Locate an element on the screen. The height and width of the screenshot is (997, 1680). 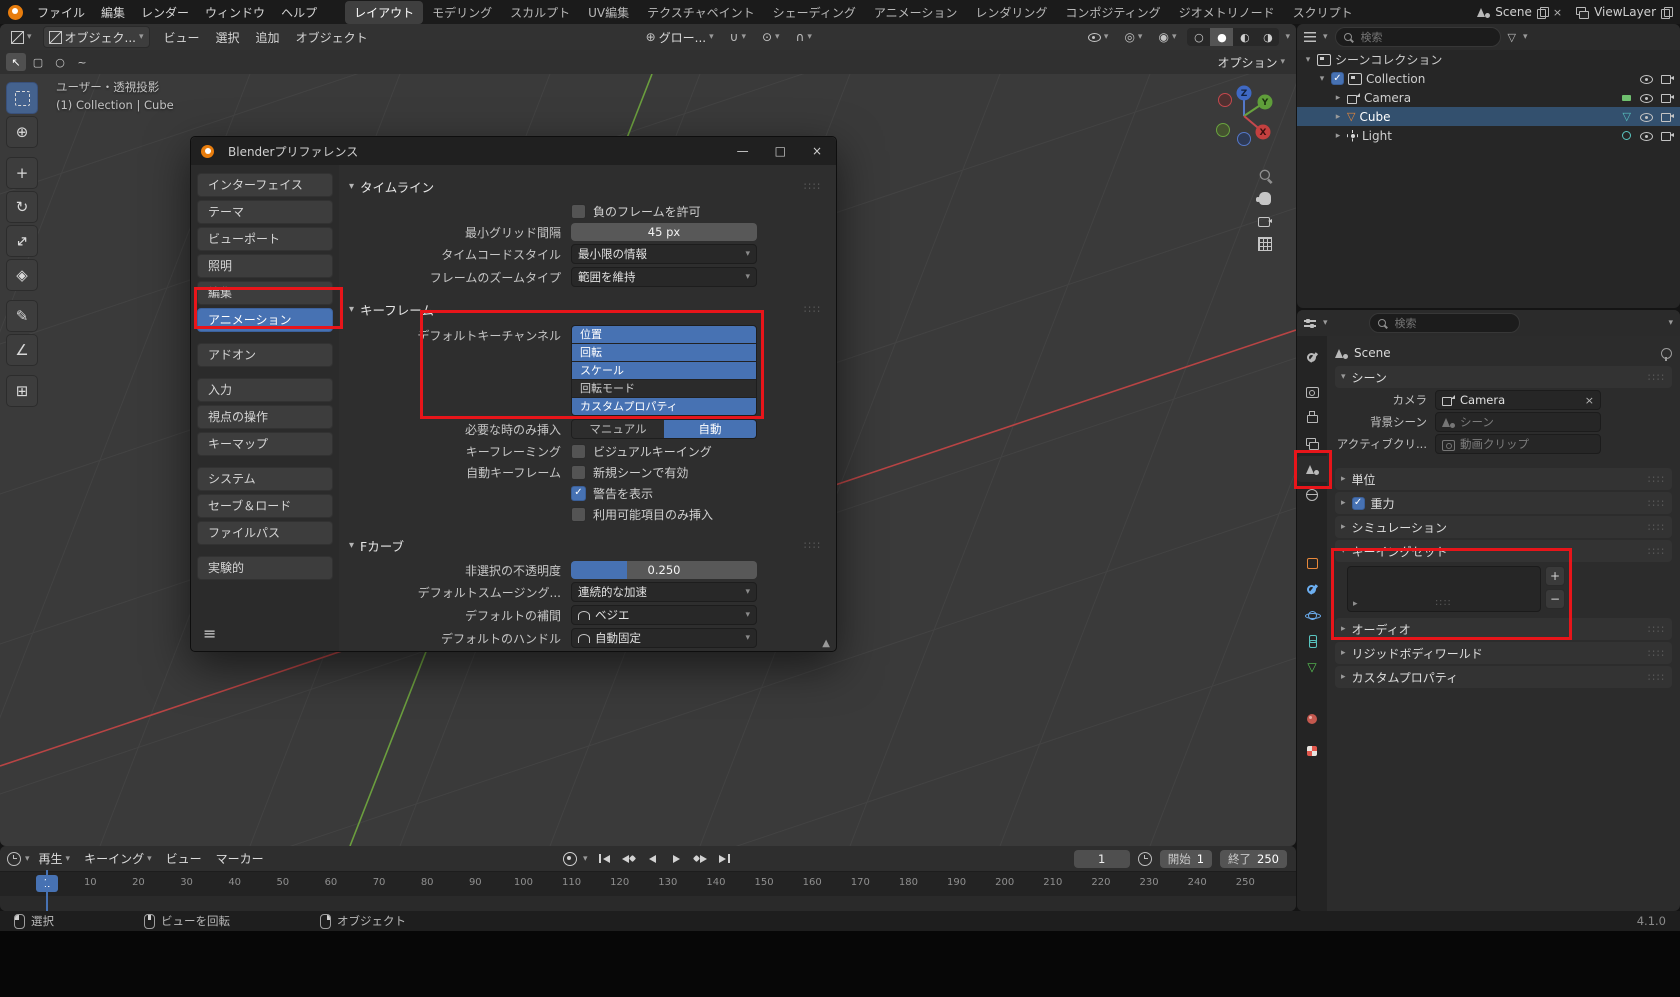
object-visibility-dropdown: ▾ is located at coordinates (1098, 37).